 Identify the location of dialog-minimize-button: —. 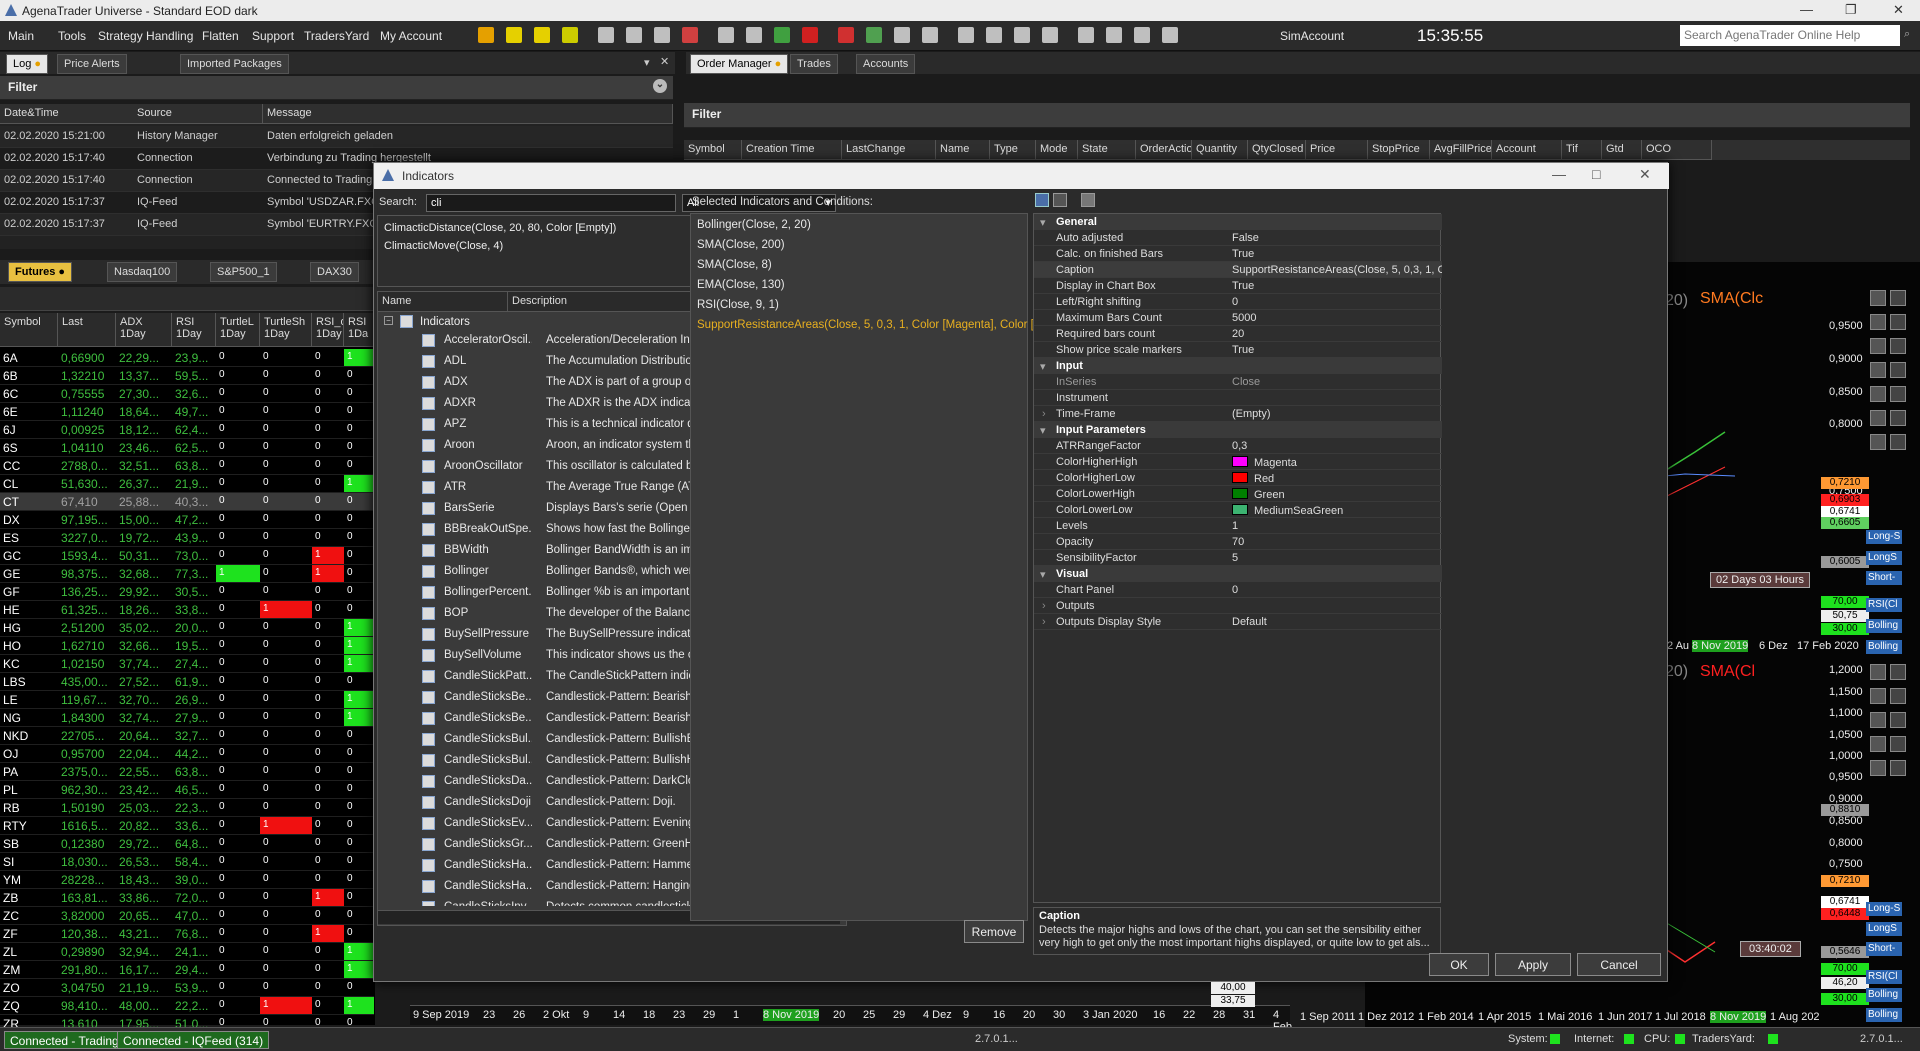
(1559, 174).